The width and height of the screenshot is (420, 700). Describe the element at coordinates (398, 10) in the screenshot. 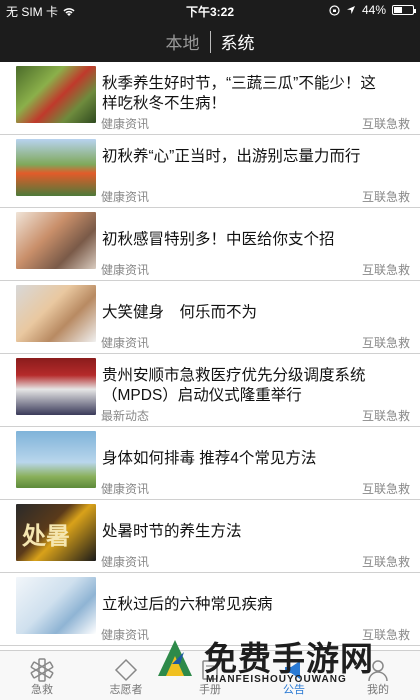

I see `battery-fill` at that location.